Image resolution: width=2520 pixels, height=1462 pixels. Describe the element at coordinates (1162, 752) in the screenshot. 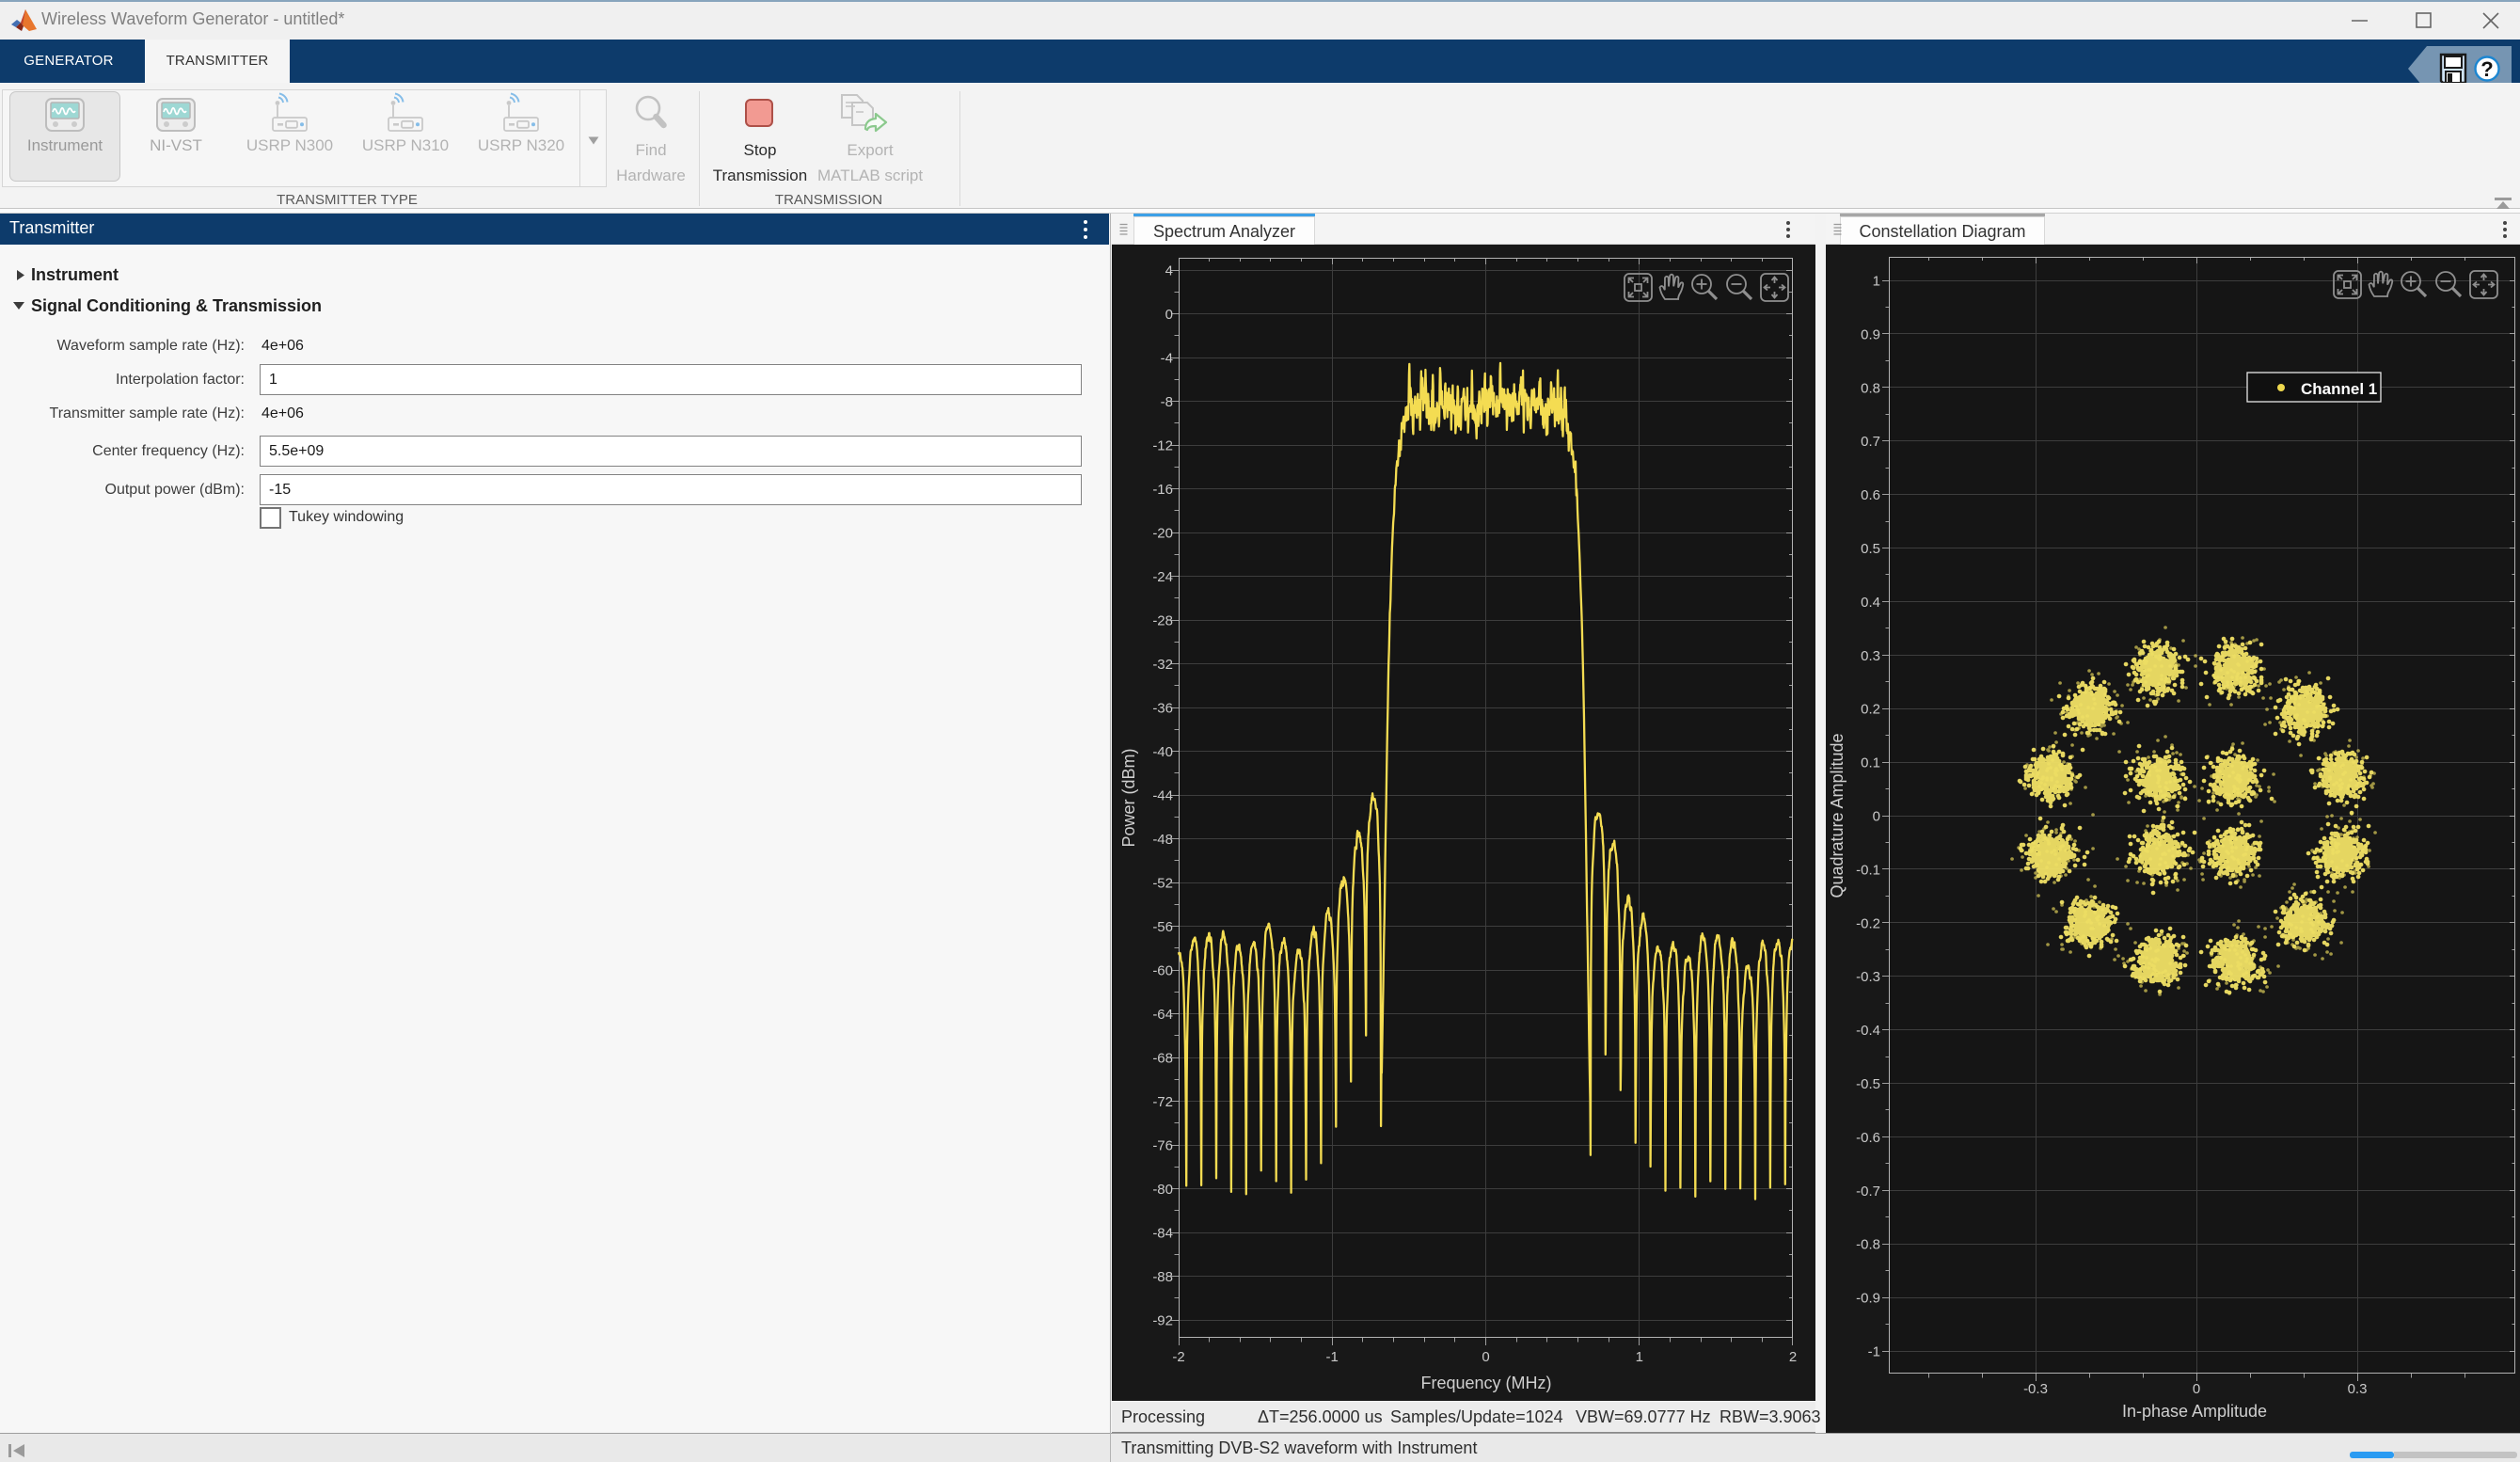

I see `svg-text: -40` at that location.